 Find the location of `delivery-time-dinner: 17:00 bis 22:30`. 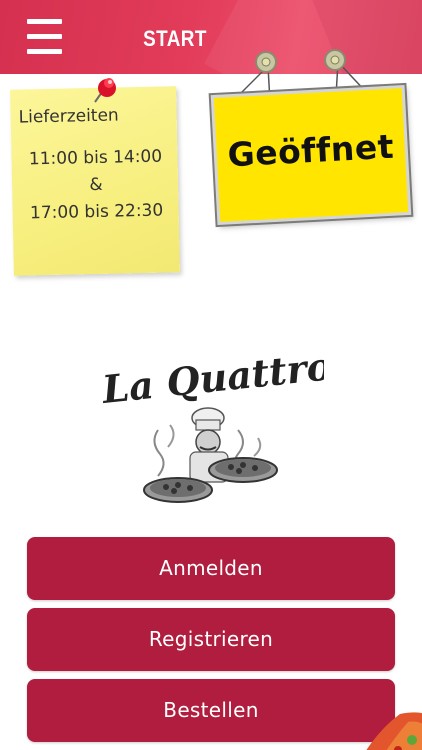

delivery-time-dinner: 17:00 bis 22:30 is located at coordinates (96, 212).